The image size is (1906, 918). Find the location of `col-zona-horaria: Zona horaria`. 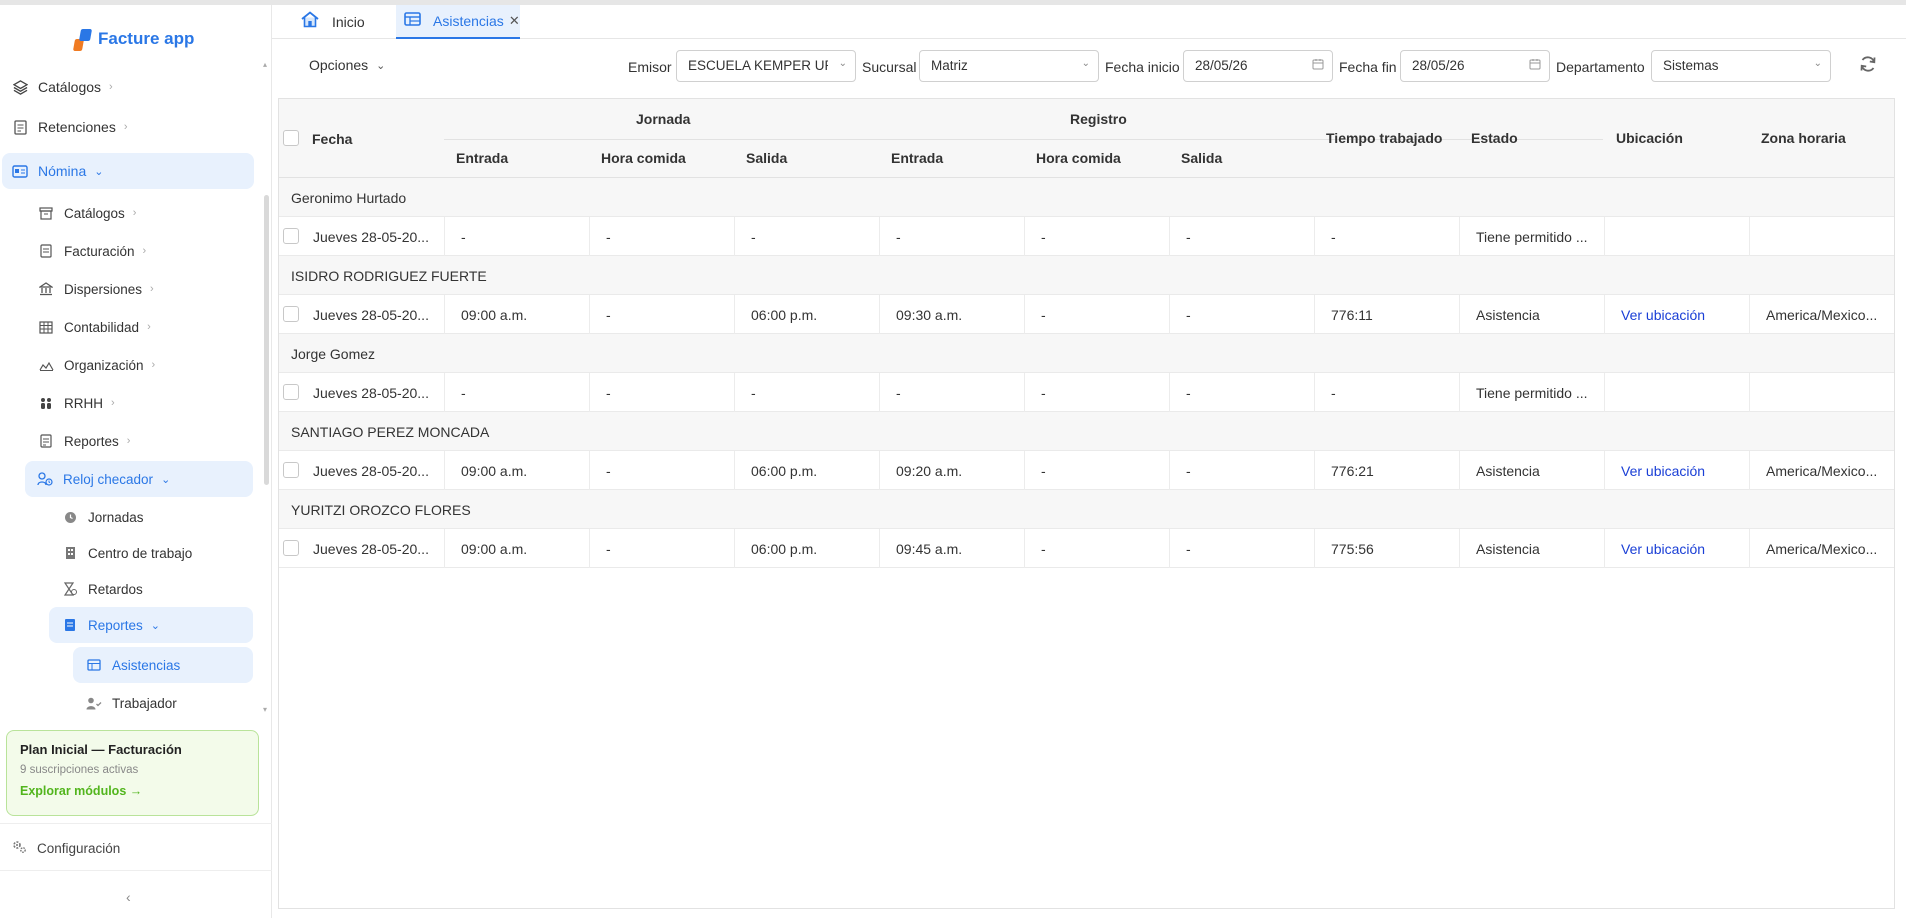

col-zona-horaria: Zona horaria is located at coordinates (1803, 138).